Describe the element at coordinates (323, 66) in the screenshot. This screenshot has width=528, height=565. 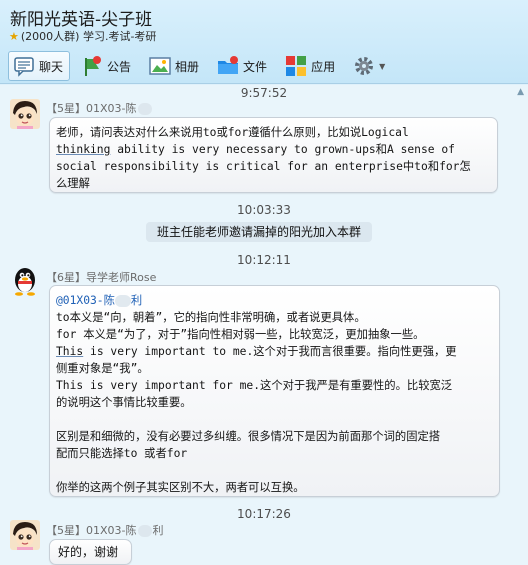
I see `tab-apps-label: 应用` at that location.